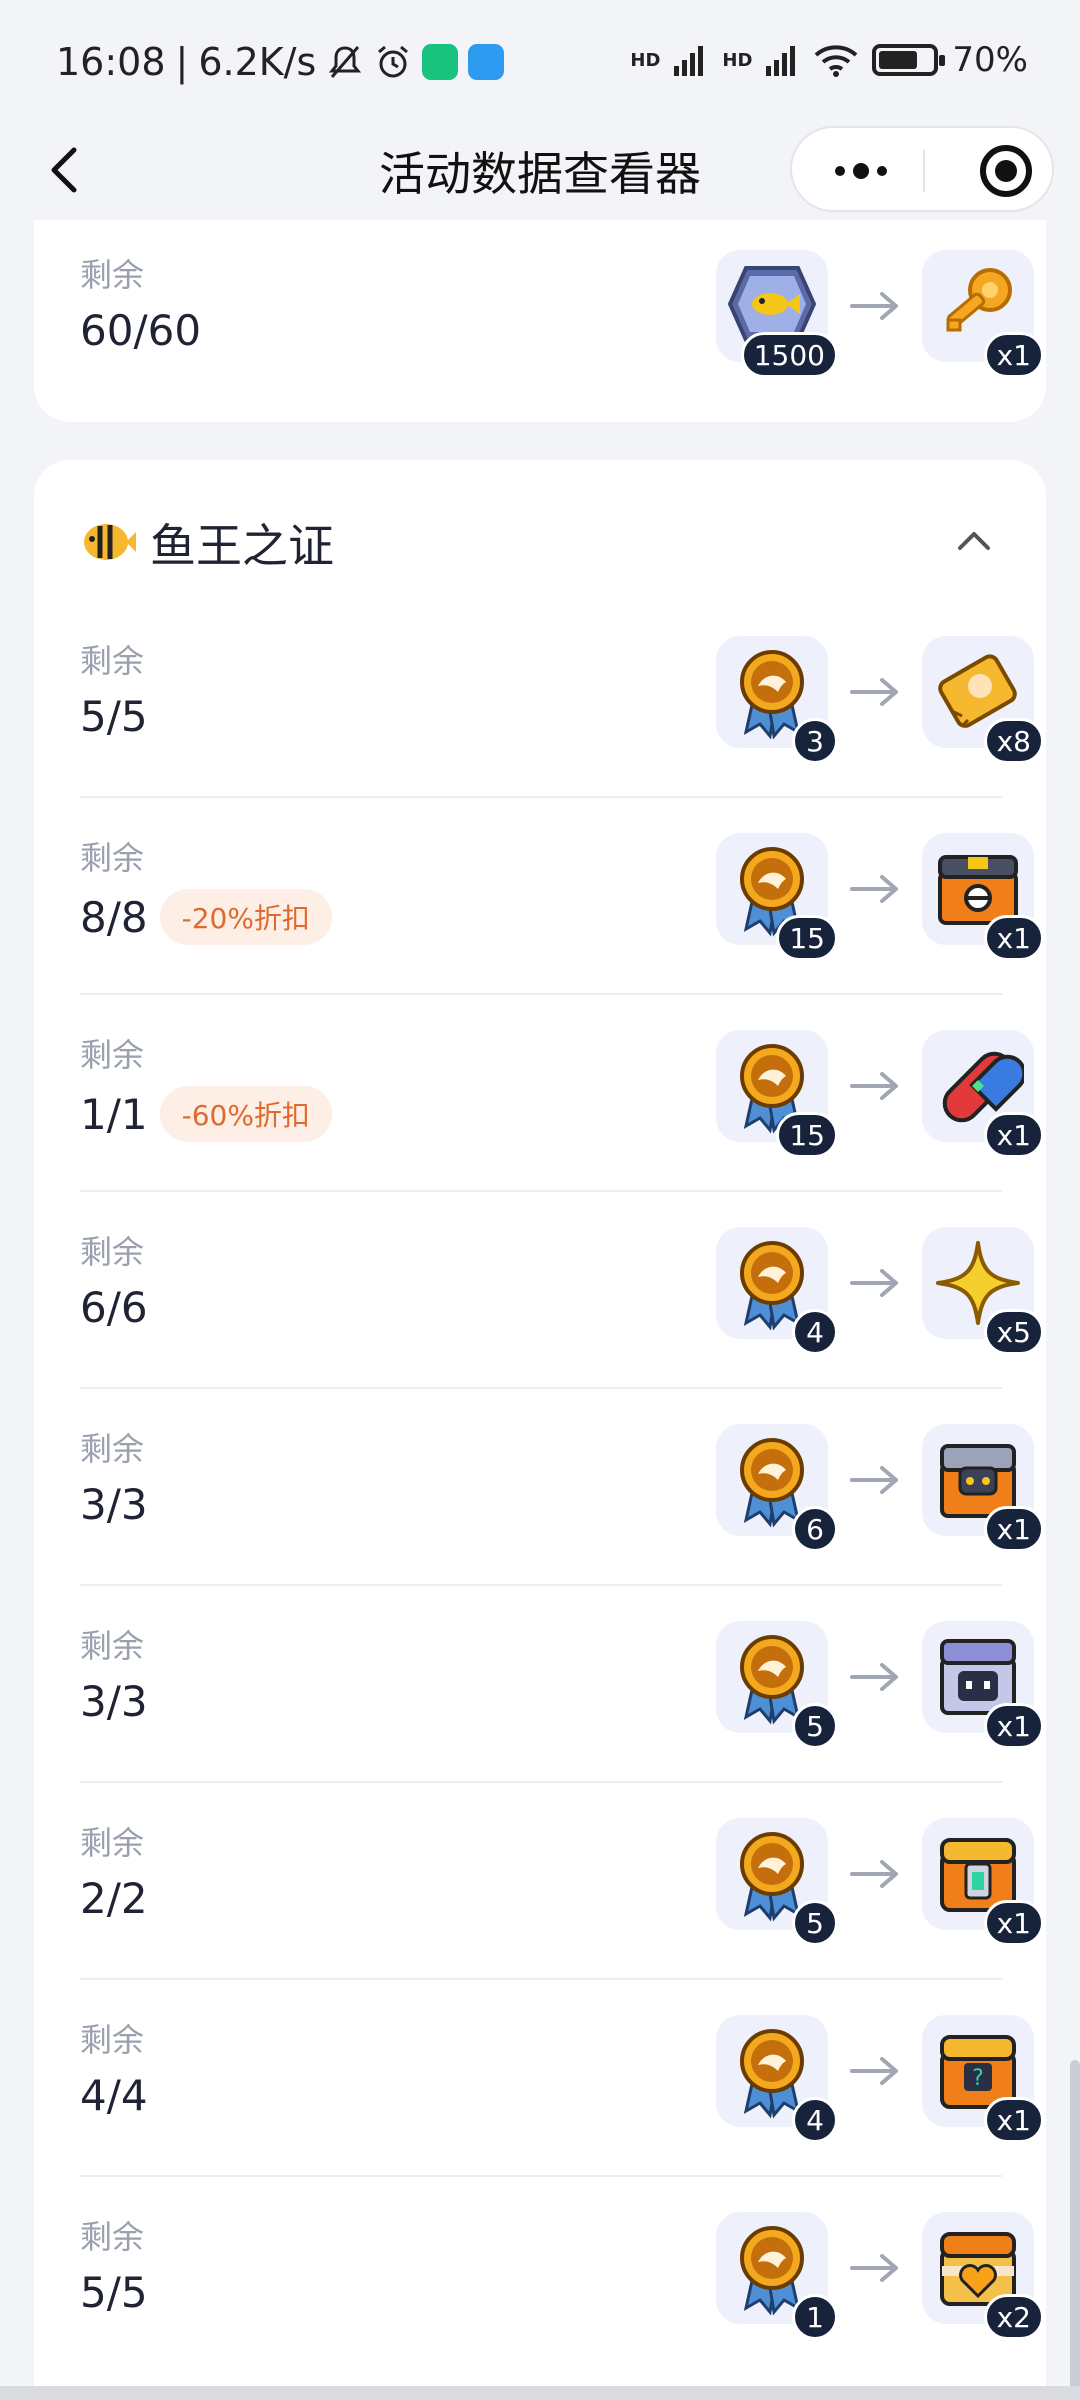 The width and height of the screenshot is (1080, 2400). Describe the element at coordinates (815, 2317) in the screenshot. I see `cost-count: 1` at that location.